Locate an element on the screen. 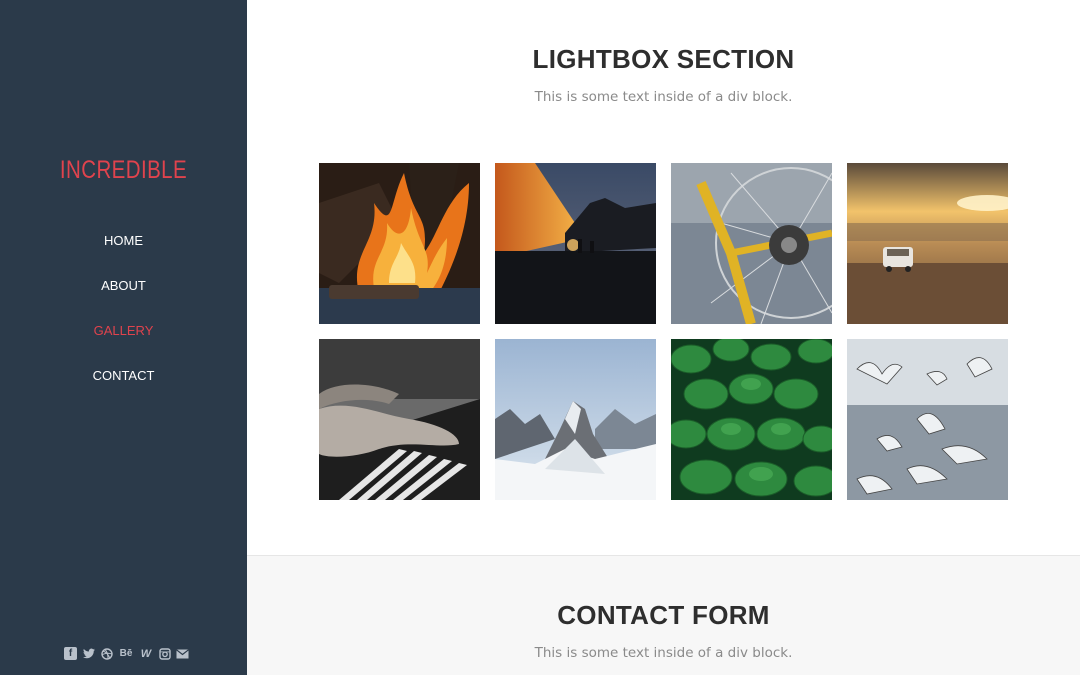 The image size is (1080, 675). piano-photo is located at coordinates (399, 419).